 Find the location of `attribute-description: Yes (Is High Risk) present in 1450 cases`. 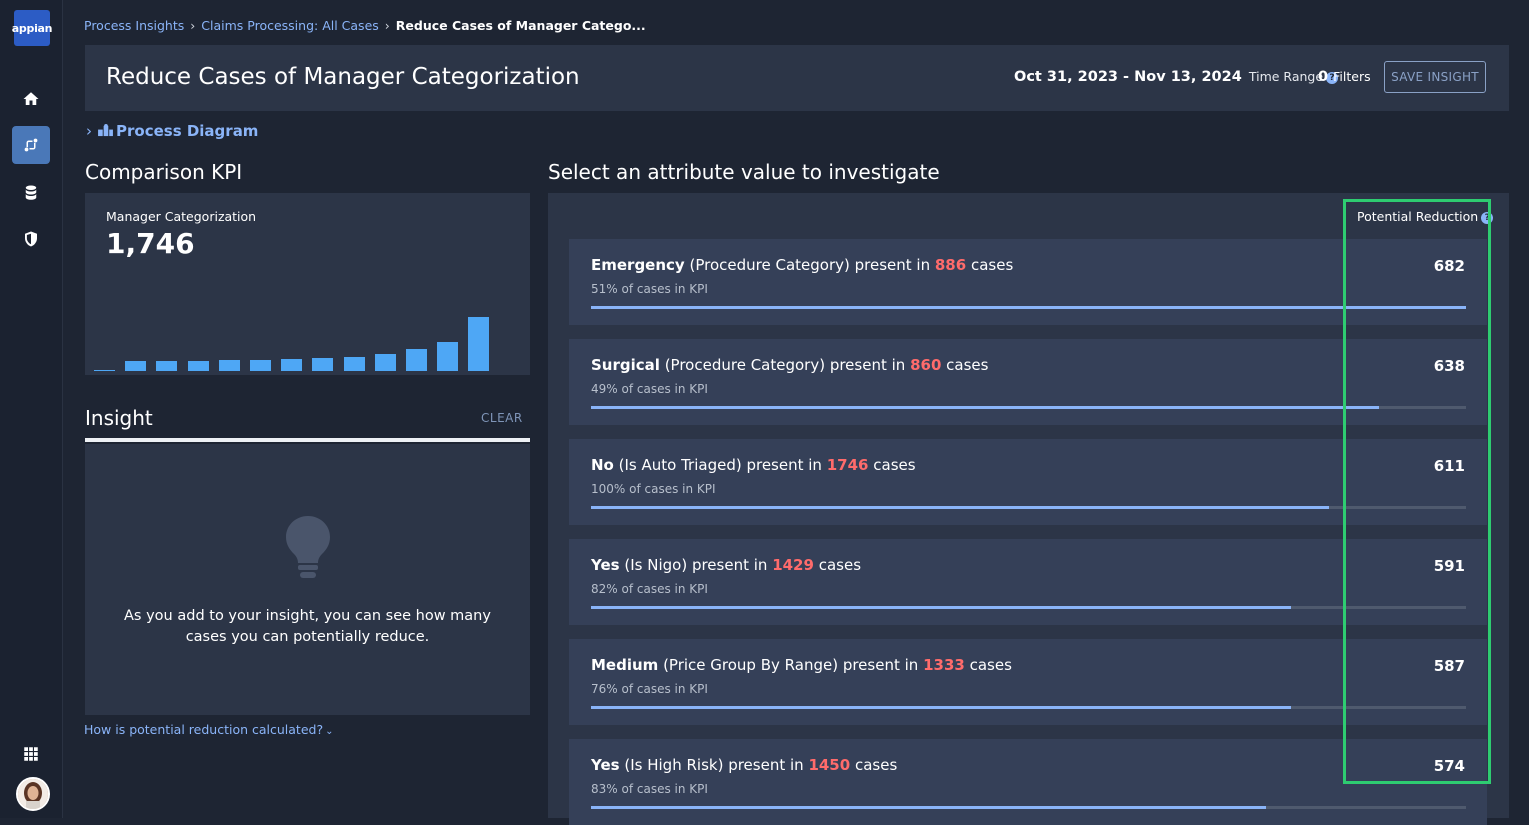

attribute-description: Yes (Is High Risk) present in 1450 cases is located at coordinates (744, 765).